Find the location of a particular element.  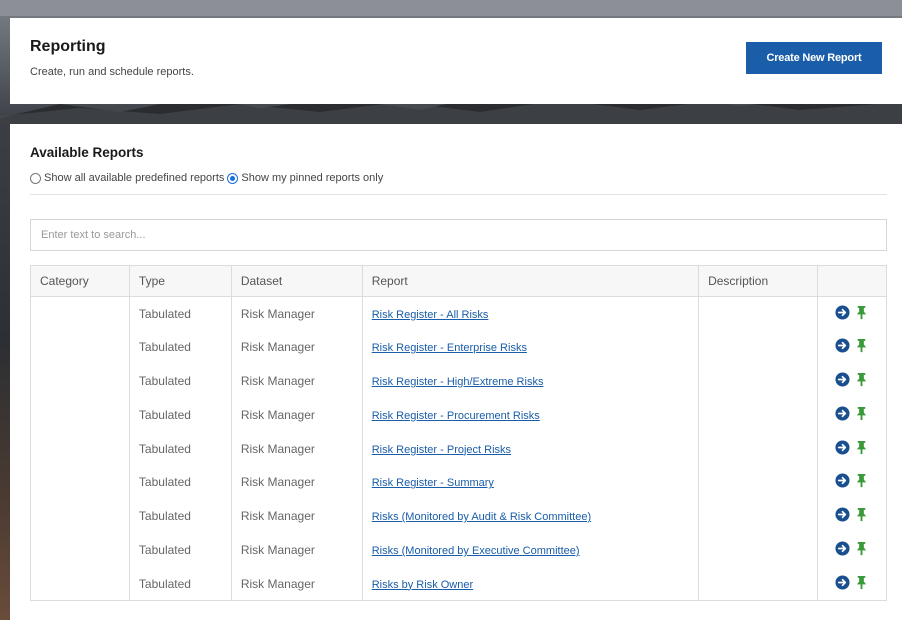

report-cell: Risks (Monitored by Executive Committee) is located at coordinates (530, 550).